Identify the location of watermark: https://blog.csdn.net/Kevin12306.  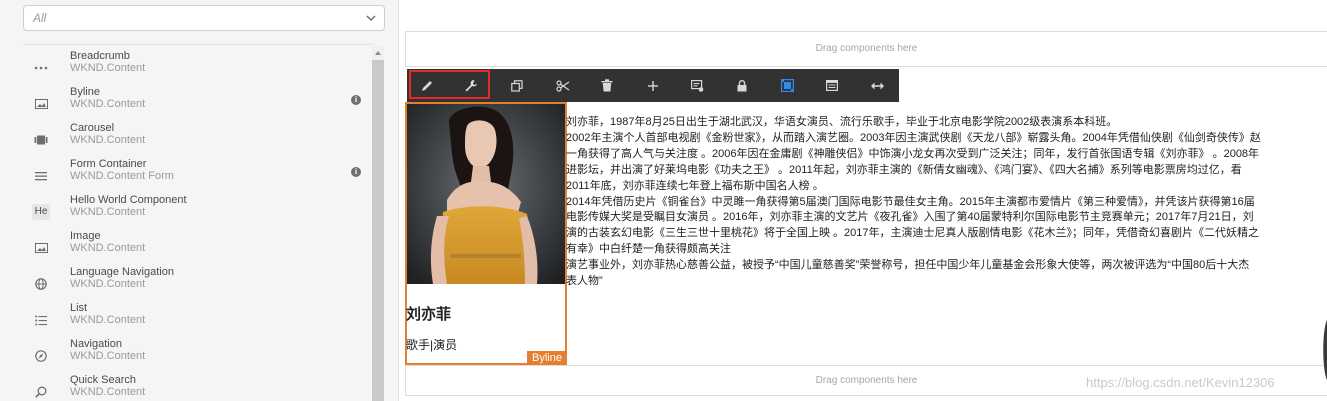
(1180, 382).